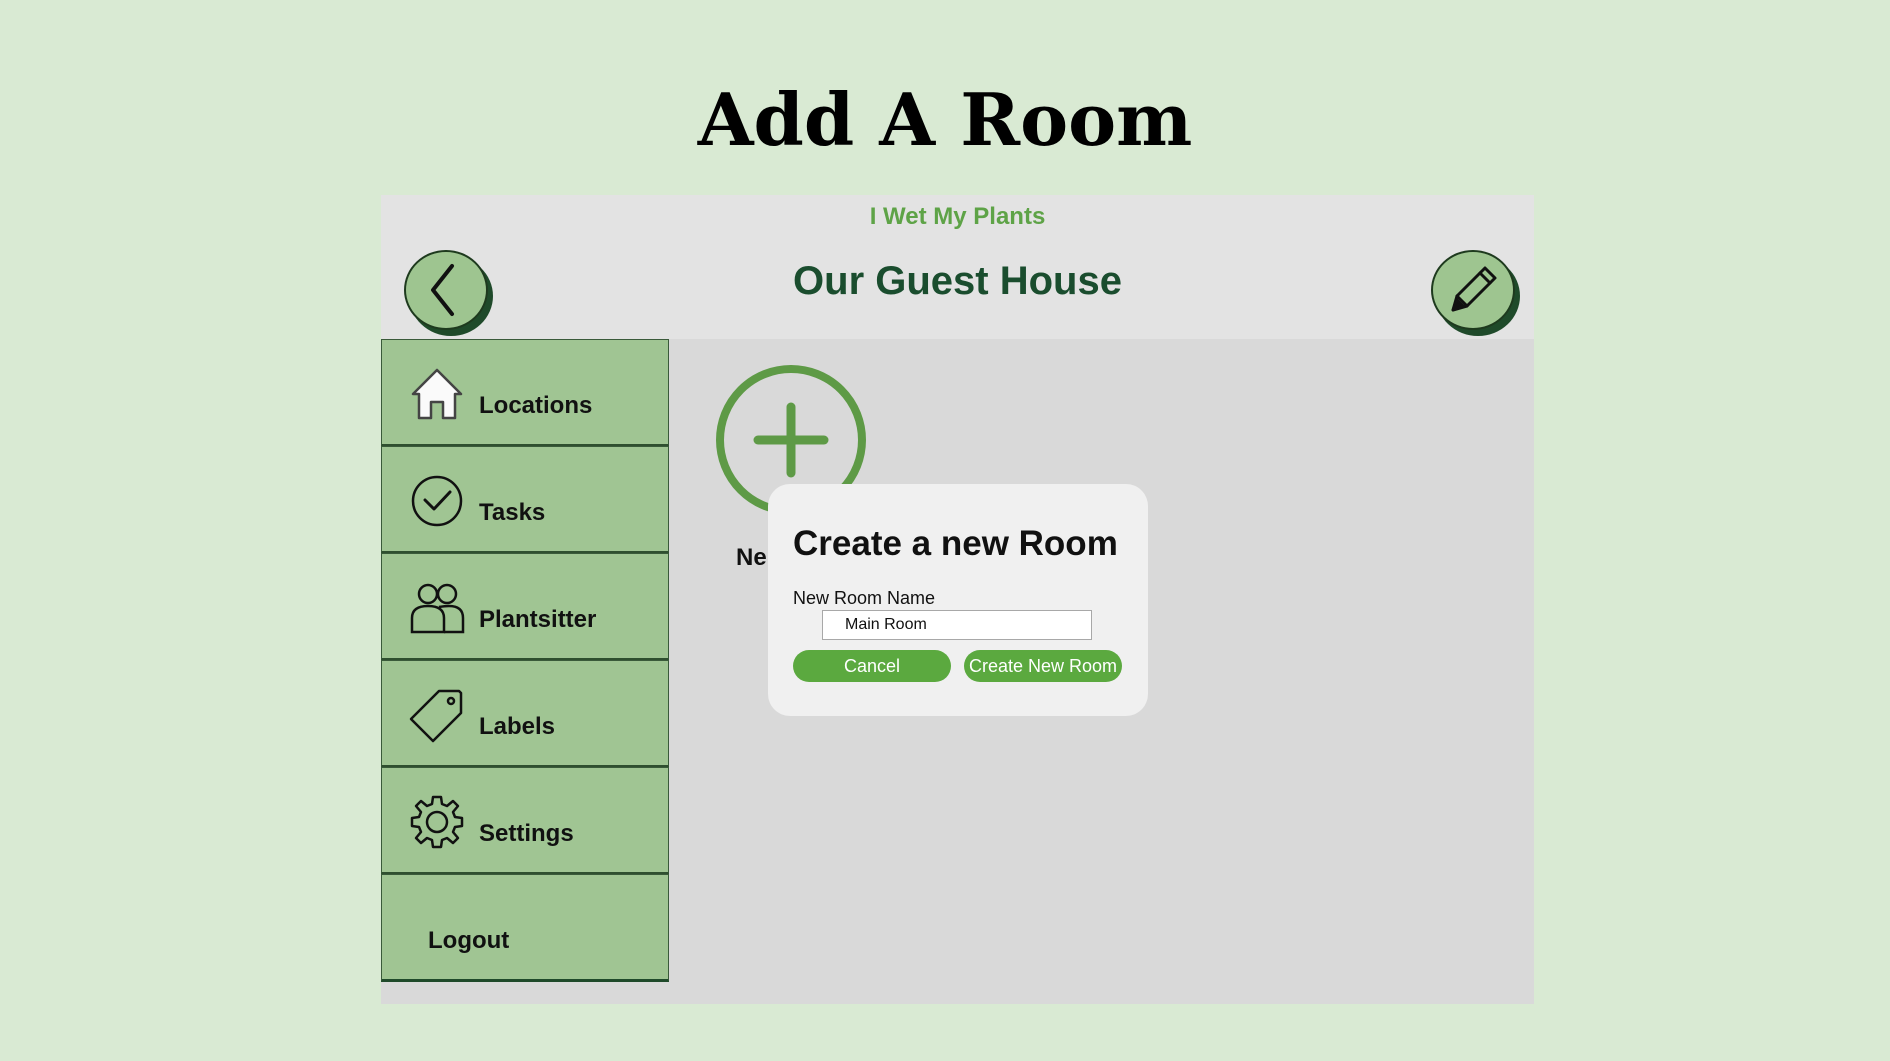 This screenshot has width=1890, height=1061. What do you see at coordinates (945, 119) in the screenshot?
I see `slide-title: Add A Room` at bounding box center [945, 119].